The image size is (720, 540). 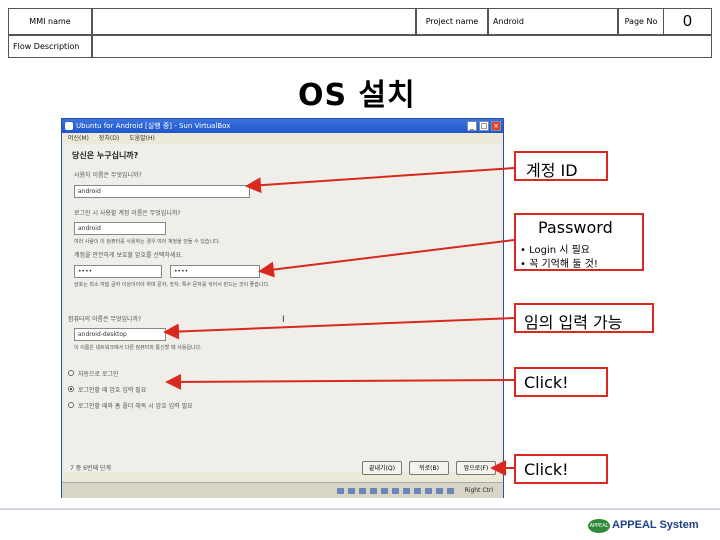 I want to click on arrow-computer-name, so click(x=339, y=328).